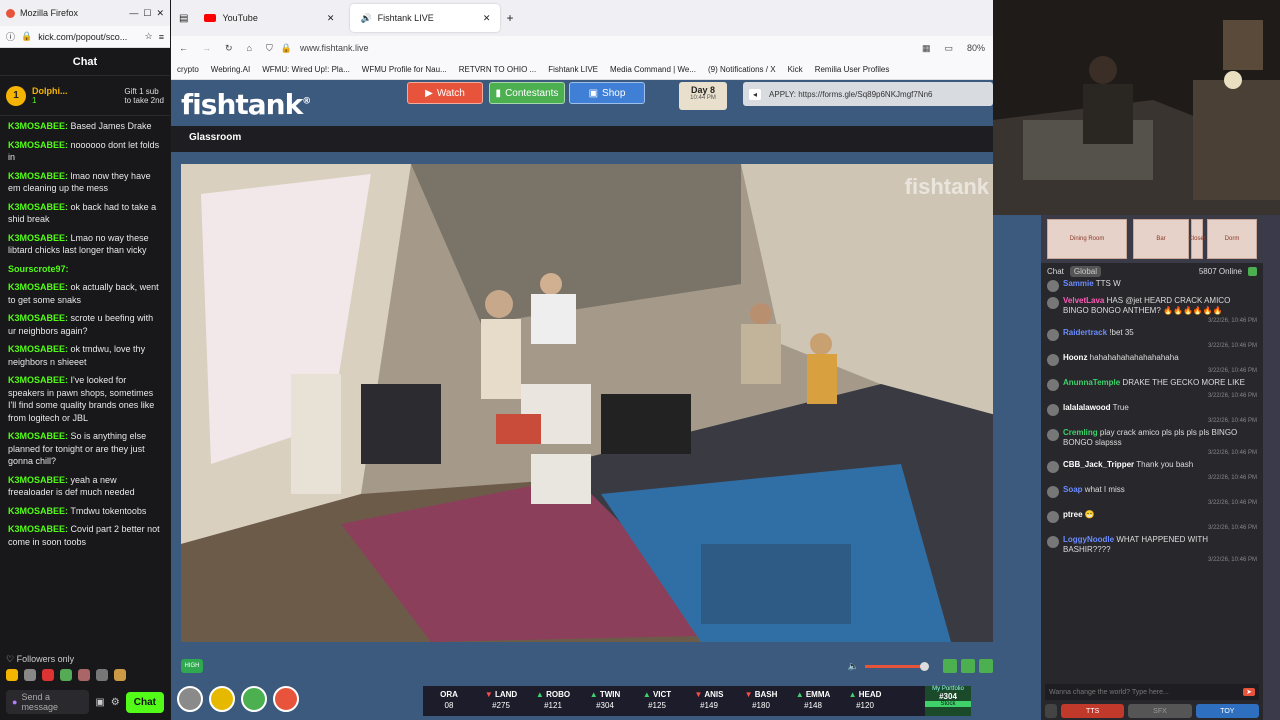 The height and width of the screenshot is (720, 1280). I want to click on ticker-item: ▲ ROBO #121, so click(553, 701).